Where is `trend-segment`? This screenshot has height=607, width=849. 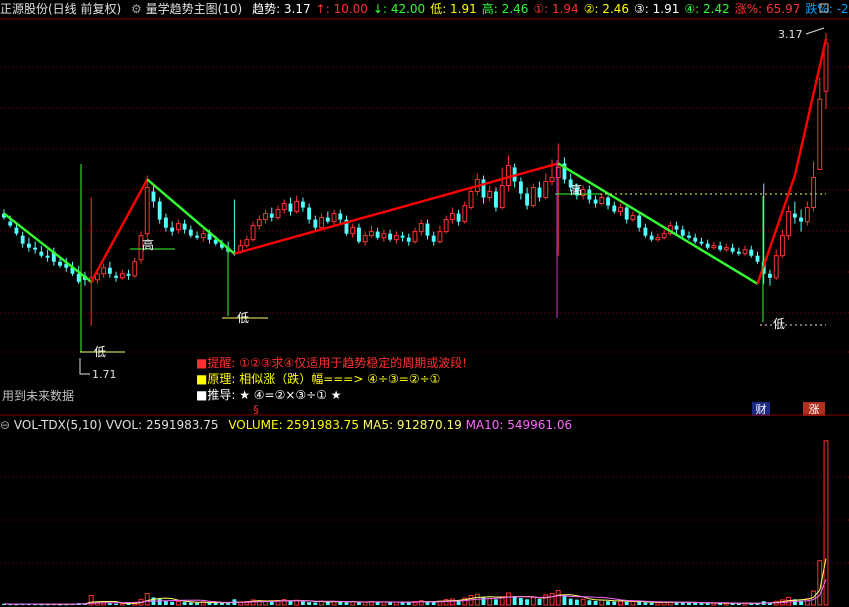 trend-segment is located at coordinates (47, 247).